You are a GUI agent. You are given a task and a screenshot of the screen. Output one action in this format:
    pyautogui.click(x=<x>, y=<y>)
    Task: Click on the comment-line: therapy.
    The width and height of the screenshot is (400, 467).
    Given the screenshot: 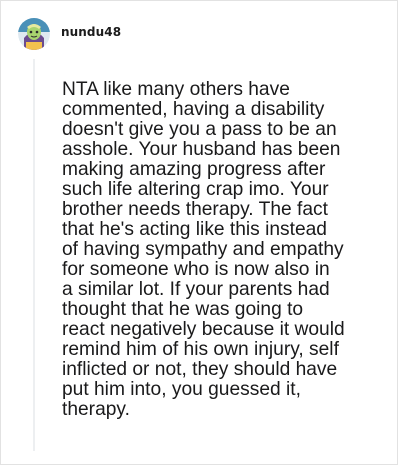 What is the action you would take?
    pyautogui.click(x=96, y=409)
    